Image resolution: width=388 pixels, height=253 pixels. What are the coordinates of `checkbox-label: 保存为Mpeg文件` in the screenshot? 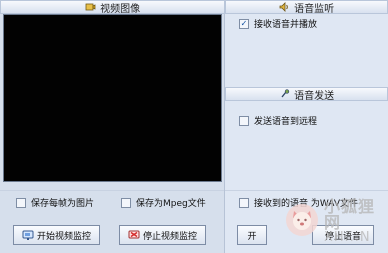 It's located at (171, 204).